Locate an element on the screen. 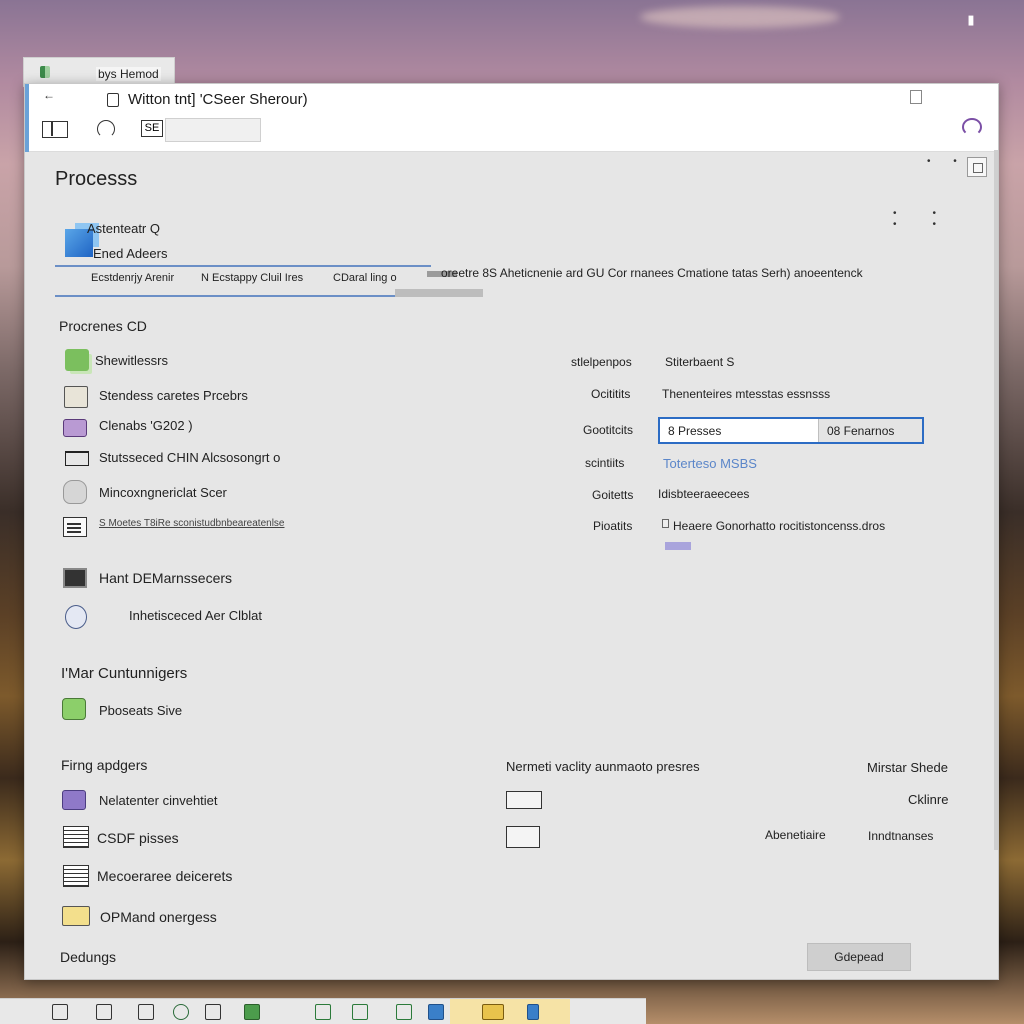 This screenshot has width=1024, height=1024. assistant-icon is located at coordinates (972, 127).